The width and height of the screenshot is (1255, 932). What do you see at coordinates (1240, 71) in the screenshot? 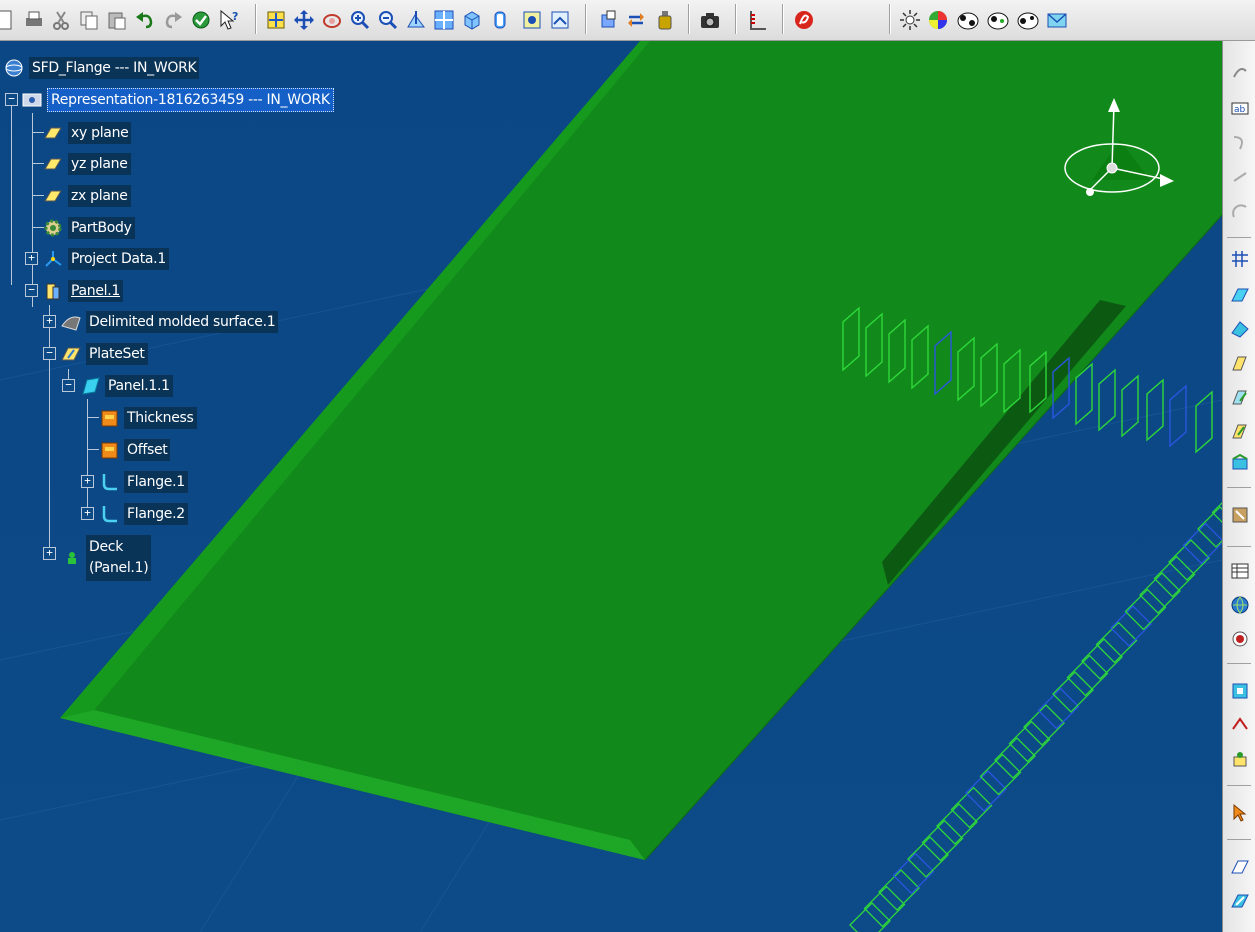
I see `sketch-icon` at bounding box center [1240, 71].